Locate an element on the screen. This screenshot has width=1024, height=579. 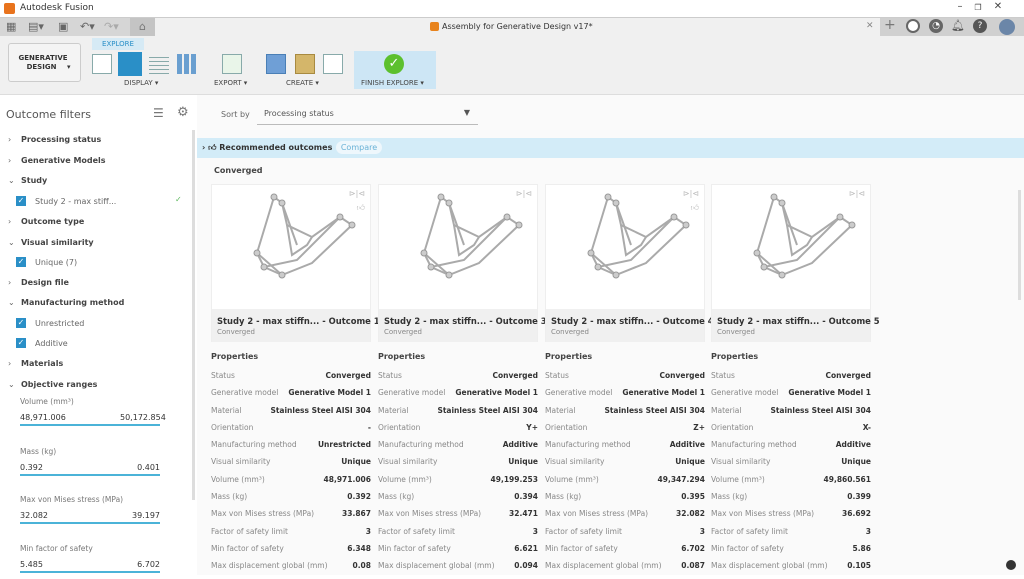
range-max-value: 50,172.854 is located at coordinates (143, 417).